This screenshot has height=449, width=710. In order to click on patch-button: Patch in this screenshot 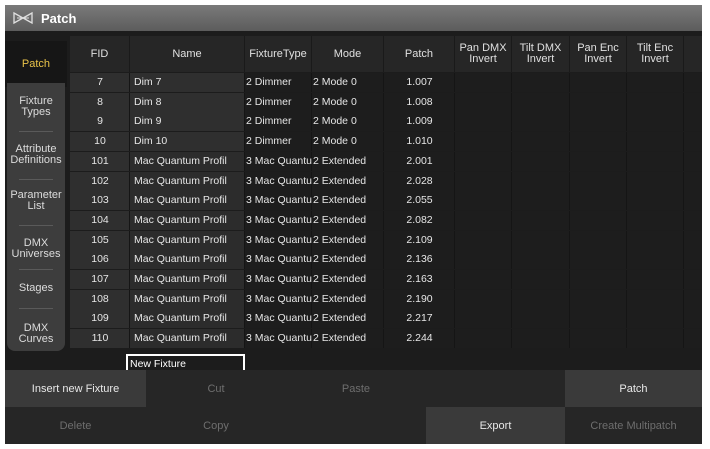, I will do `click(633, 388)`.